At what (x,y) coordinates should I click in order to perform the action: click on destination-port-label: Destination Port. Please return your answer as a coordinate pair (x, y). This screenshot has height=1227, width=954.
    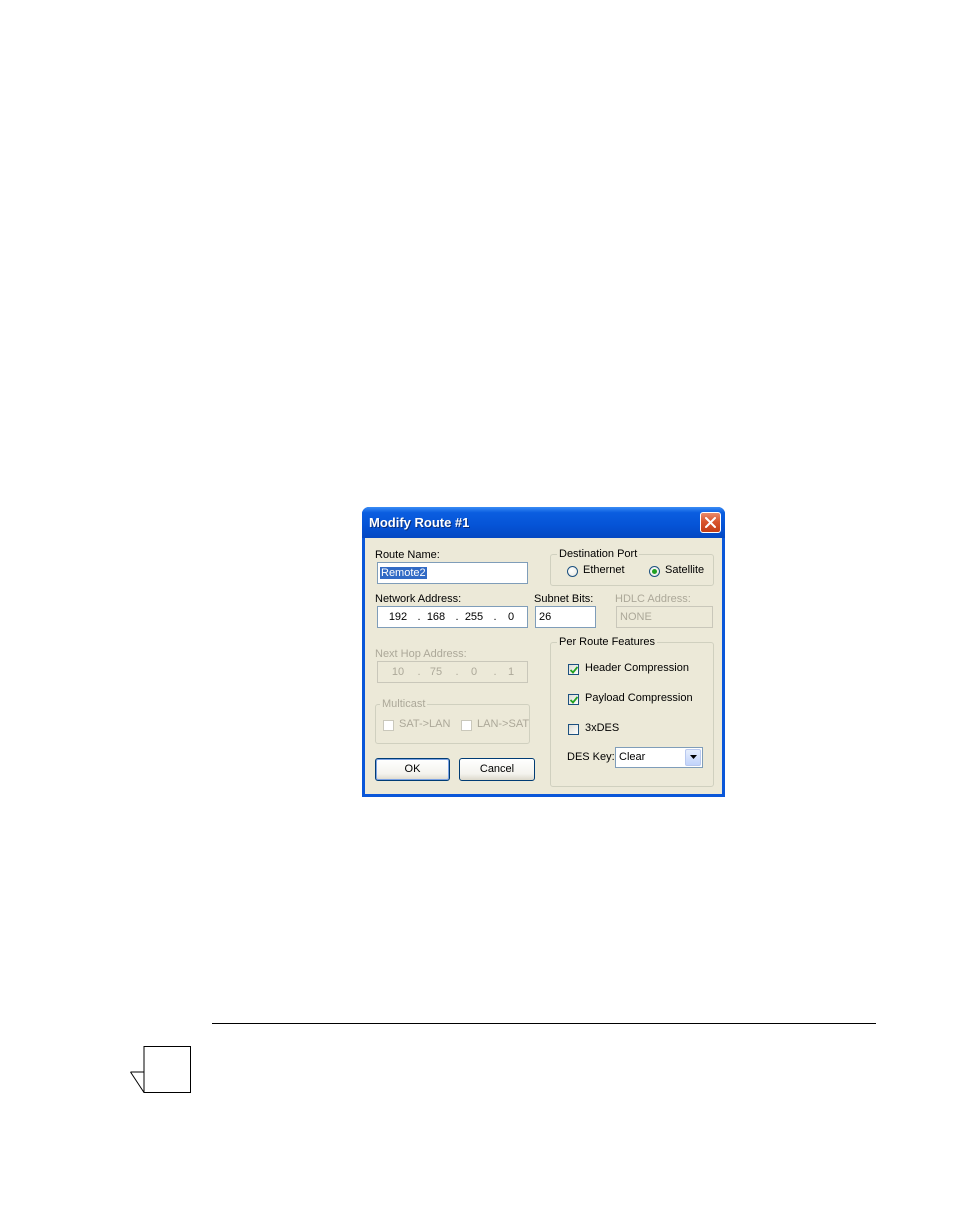
    Looking at the image, I should click on (598, 554).